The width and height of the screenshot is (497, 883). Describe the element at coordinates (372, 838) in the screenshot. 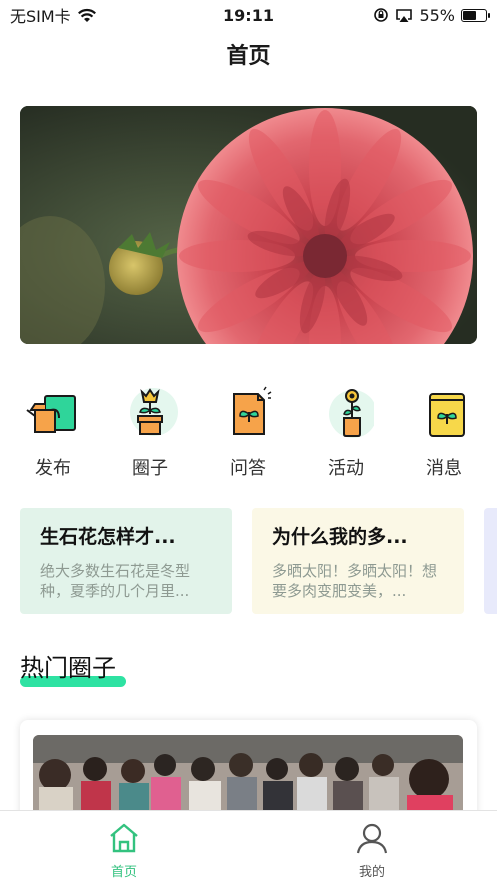

I see `user-icon` at that location.